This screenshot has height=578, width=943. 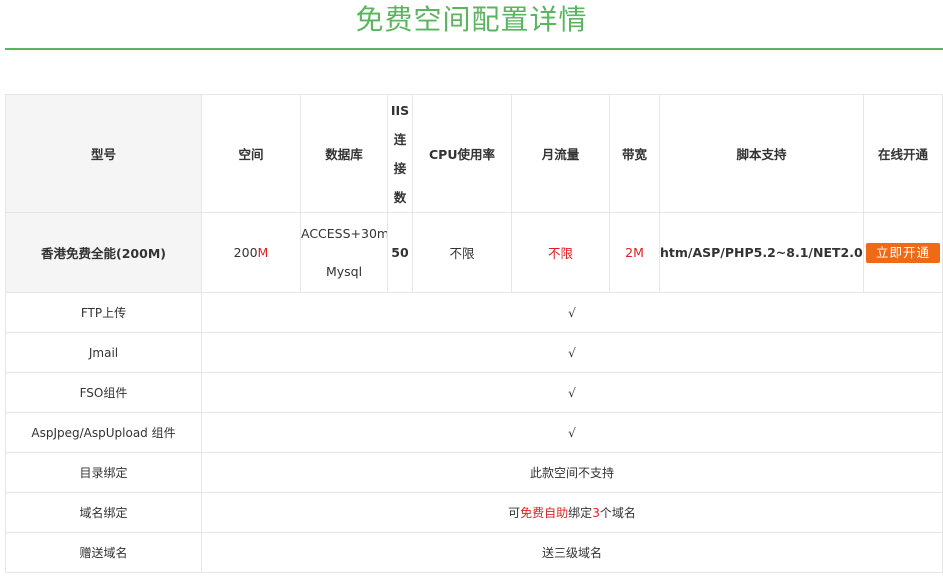 I want to click on domain-binding-count: 3, so click(x=596, y=513).